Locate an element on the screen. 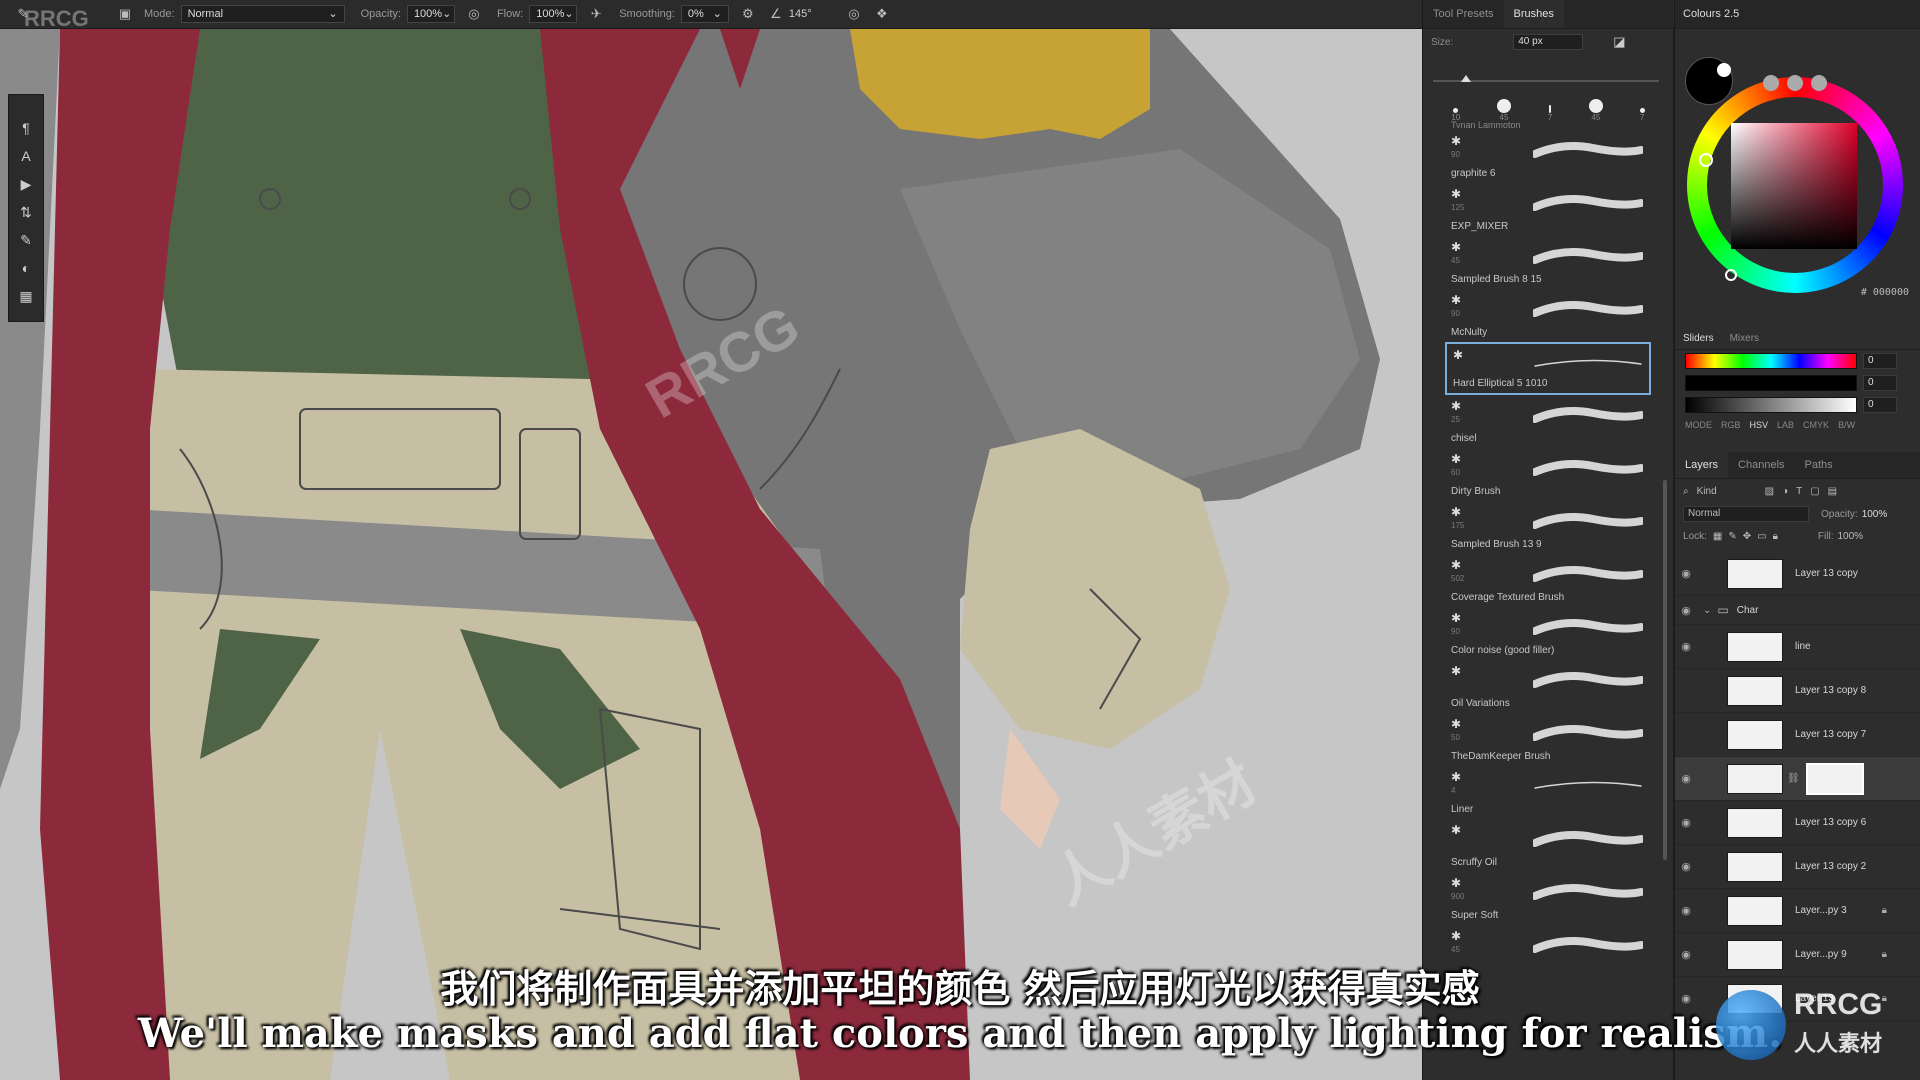 The height and width of the screenshot is (1080, 1920). brush-item: ✱ 60 Dirty Brush is located at coordinates (1541, 474).